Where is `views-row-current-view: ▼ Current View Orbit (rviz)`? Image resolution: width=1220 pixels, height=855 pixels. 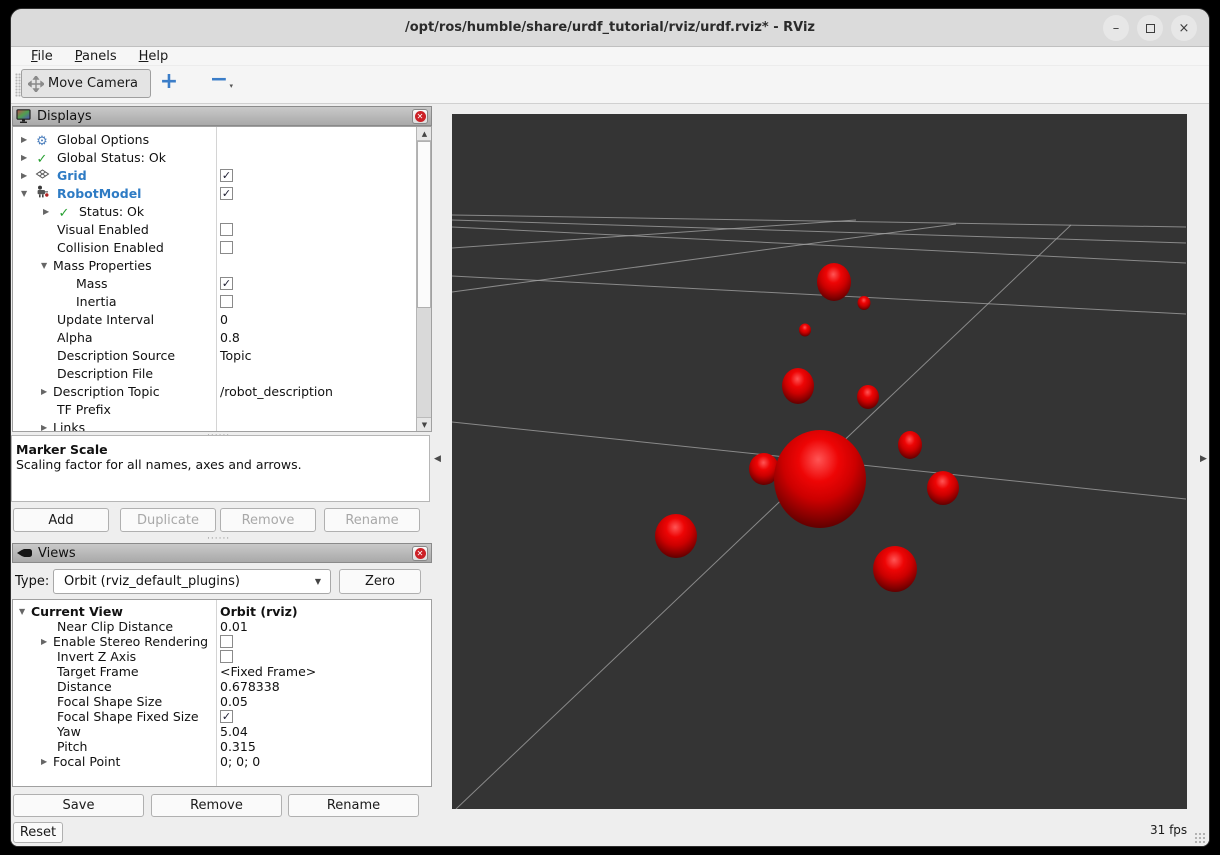 views-row-current-view: ▼ Current View Orbit (rviz) is located at coordinates (222, 611).